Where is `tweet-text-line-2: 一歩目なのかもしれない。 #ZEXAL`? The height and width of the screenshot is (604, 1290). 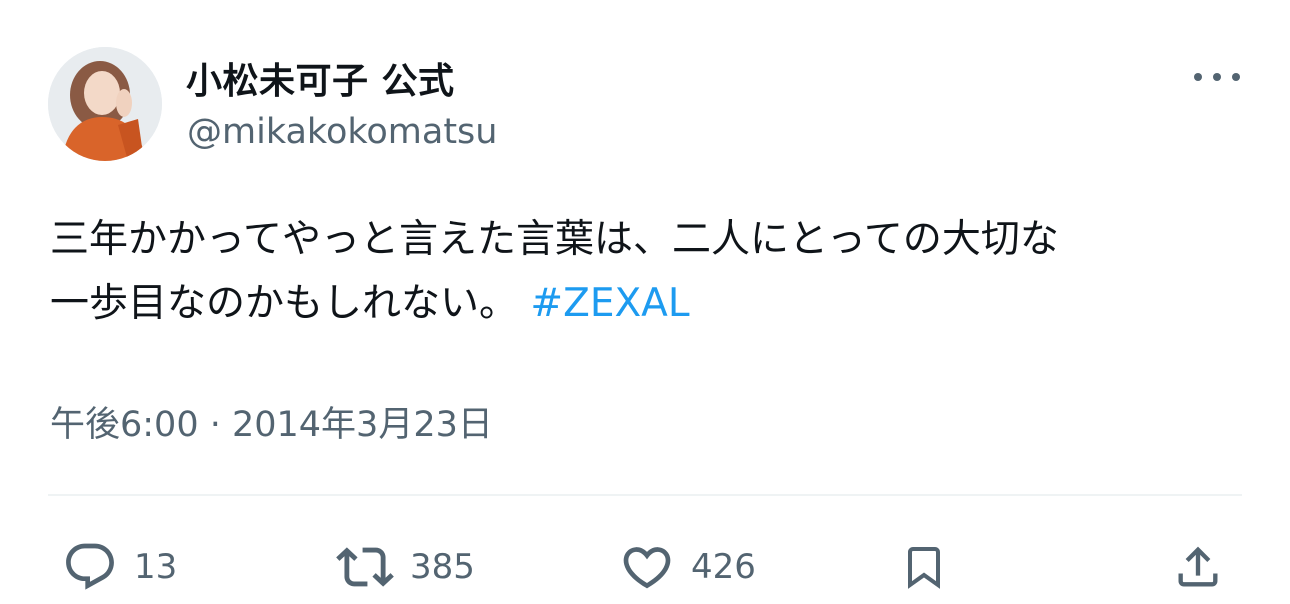
tweet-text-line-2: 一歩目なのかもしれない。 #ZEXAL is located at coordinates (650, 304).